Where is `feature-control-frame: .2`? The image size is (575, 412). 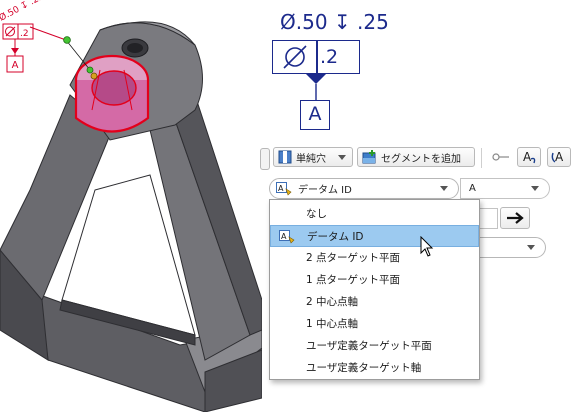
feature-control-frame: .2 is located at coordinates (316, 57).